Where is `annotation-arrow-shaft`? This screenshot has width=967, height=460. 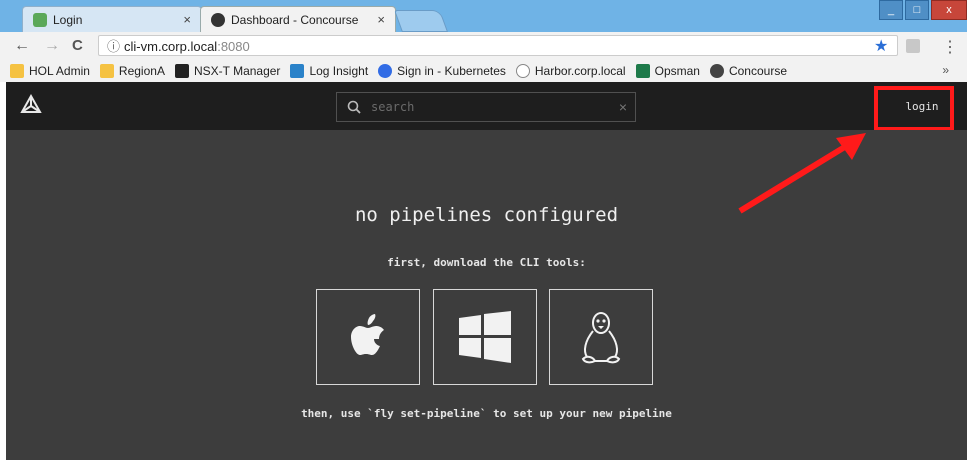 annotation-arrow-shaft is located at coordinates (794, 178).